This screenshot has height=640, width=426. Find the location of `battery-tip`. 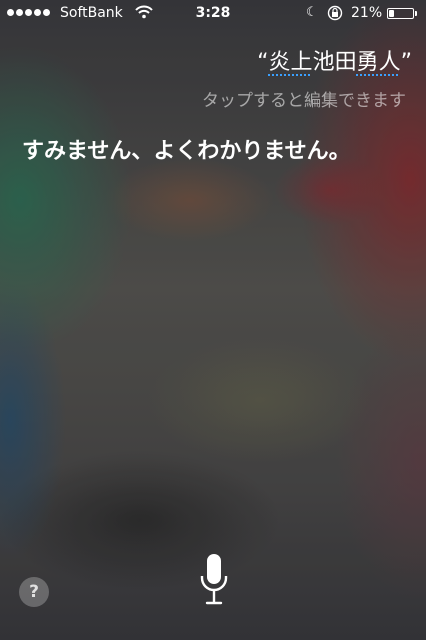

battery-tip is located at coordinates (416, 13).